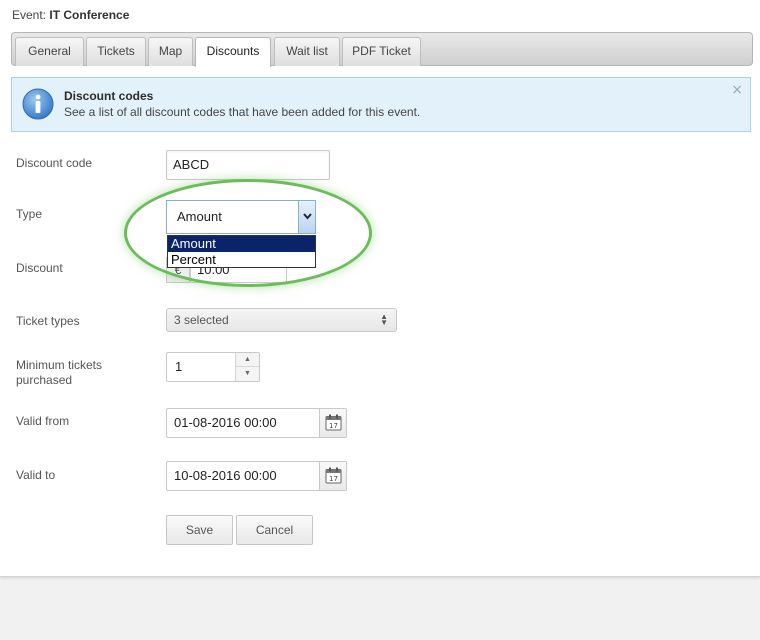 The image size is (760, 640). Describe the element at coordinates (225, 476) in the screenshot. I see `valid-to-value: 10-08-2016 00:00` at that location.